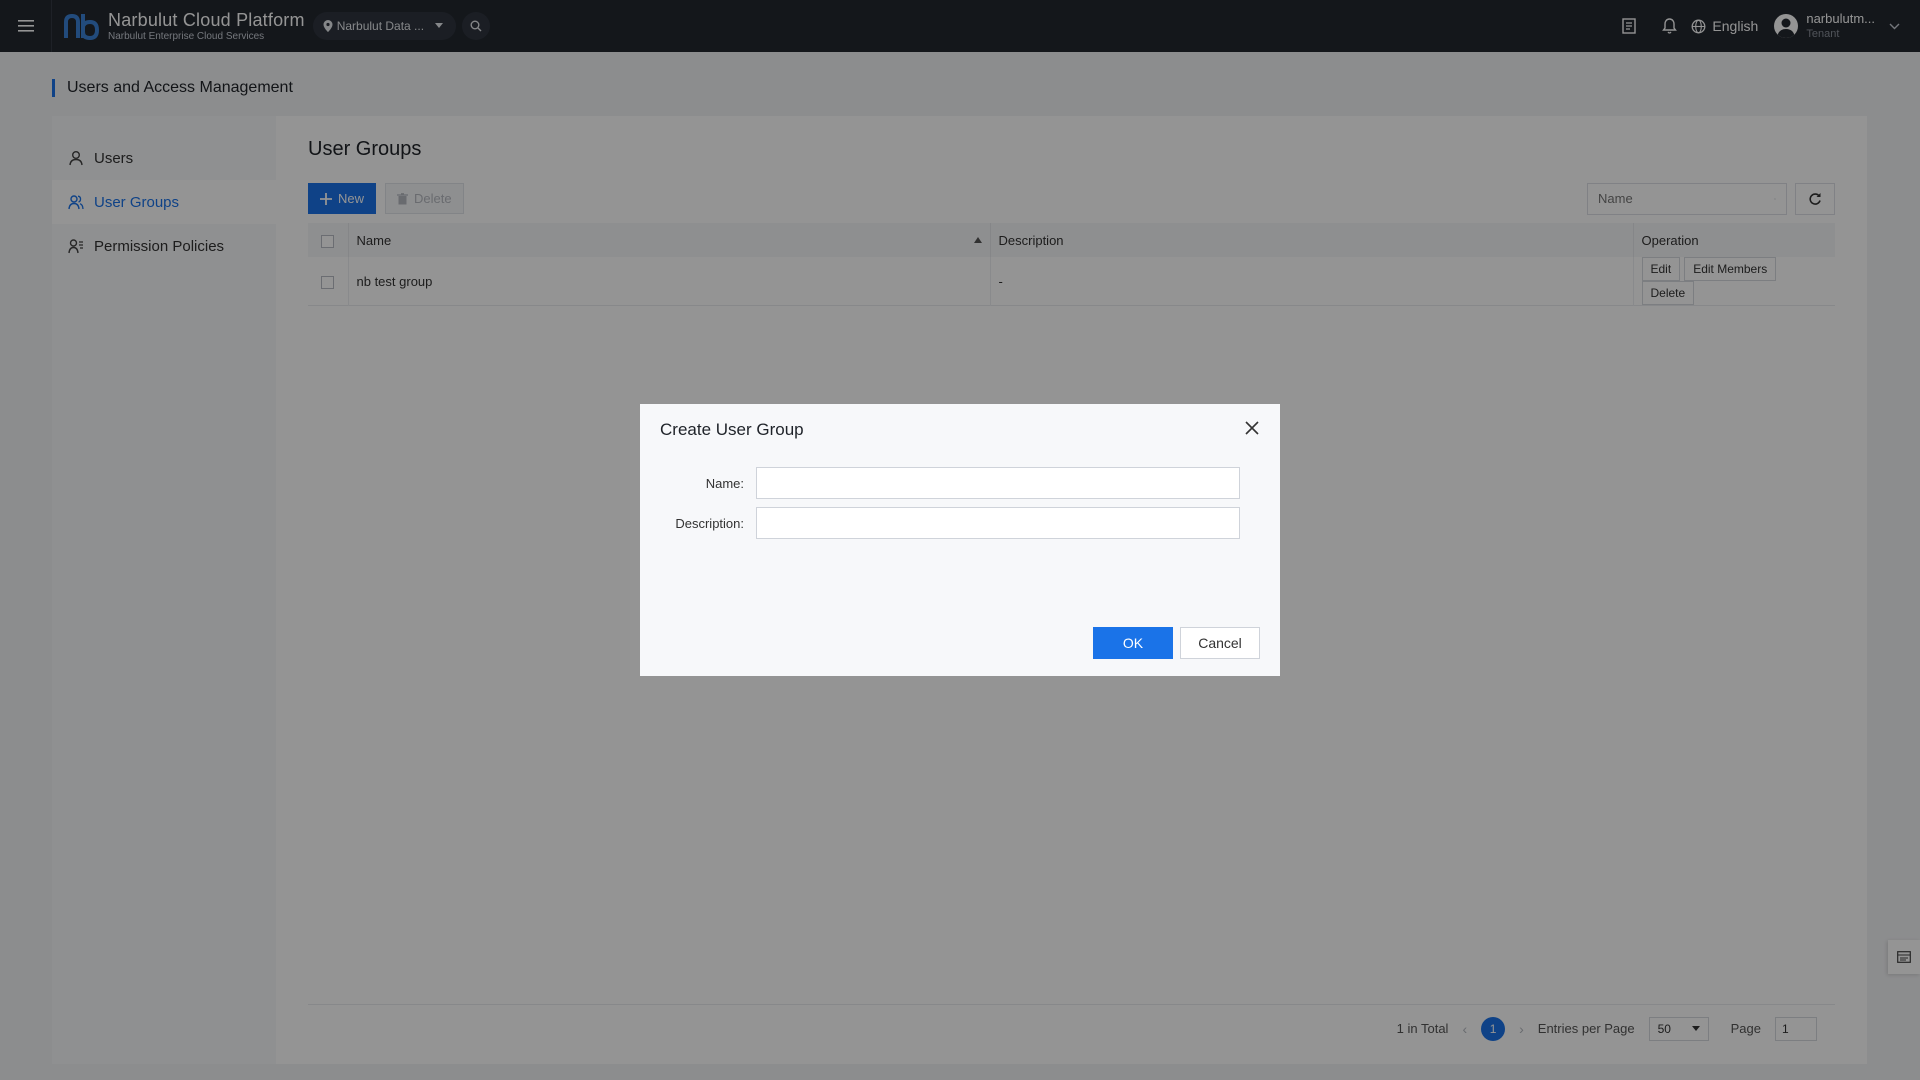 This screenshot has width=1920, height=1080. I want to click on close-button, so click(1252, 428).